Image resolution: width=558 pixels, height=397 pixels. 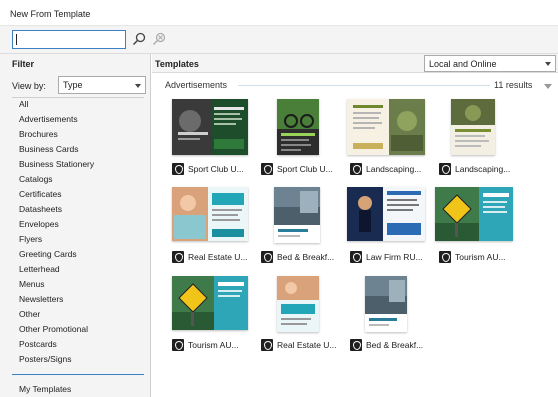 What do you see at coordinates (69, 39) in the screenshot?
I see `search-input` at bounding box center [69, 39].